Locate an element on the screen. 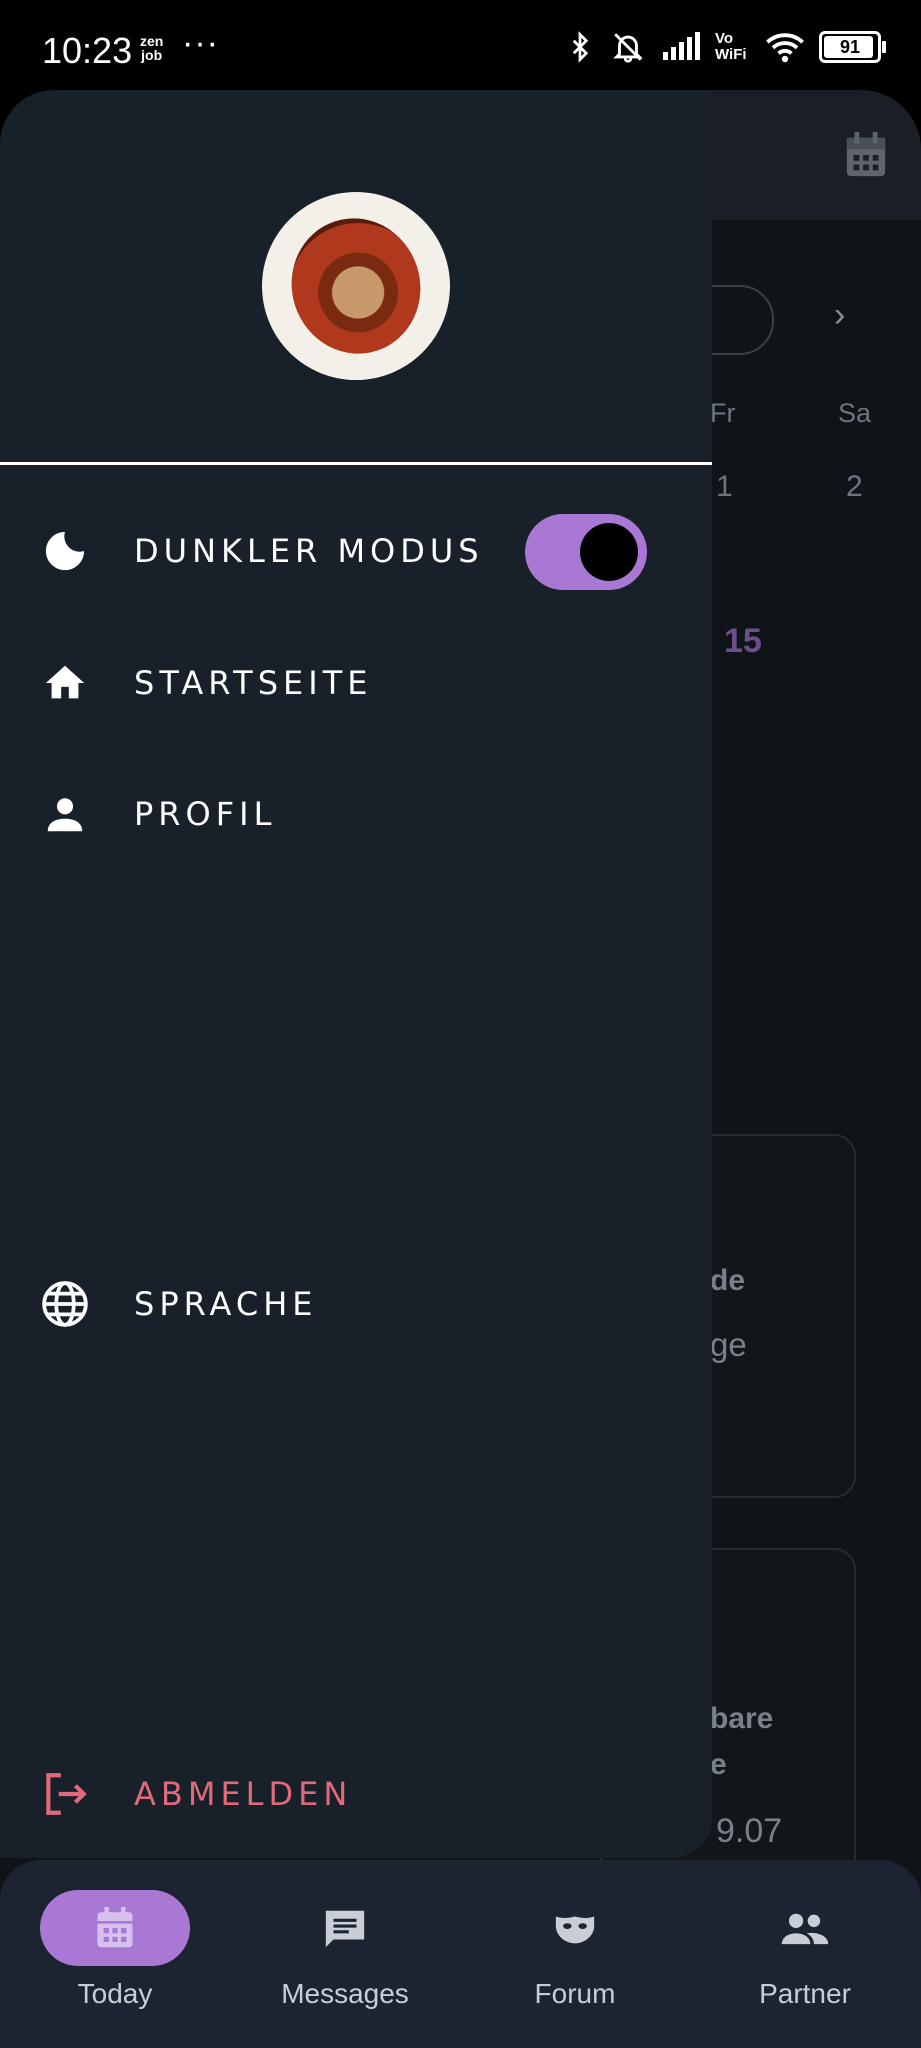  avatar is located at coordinates (356, 286).